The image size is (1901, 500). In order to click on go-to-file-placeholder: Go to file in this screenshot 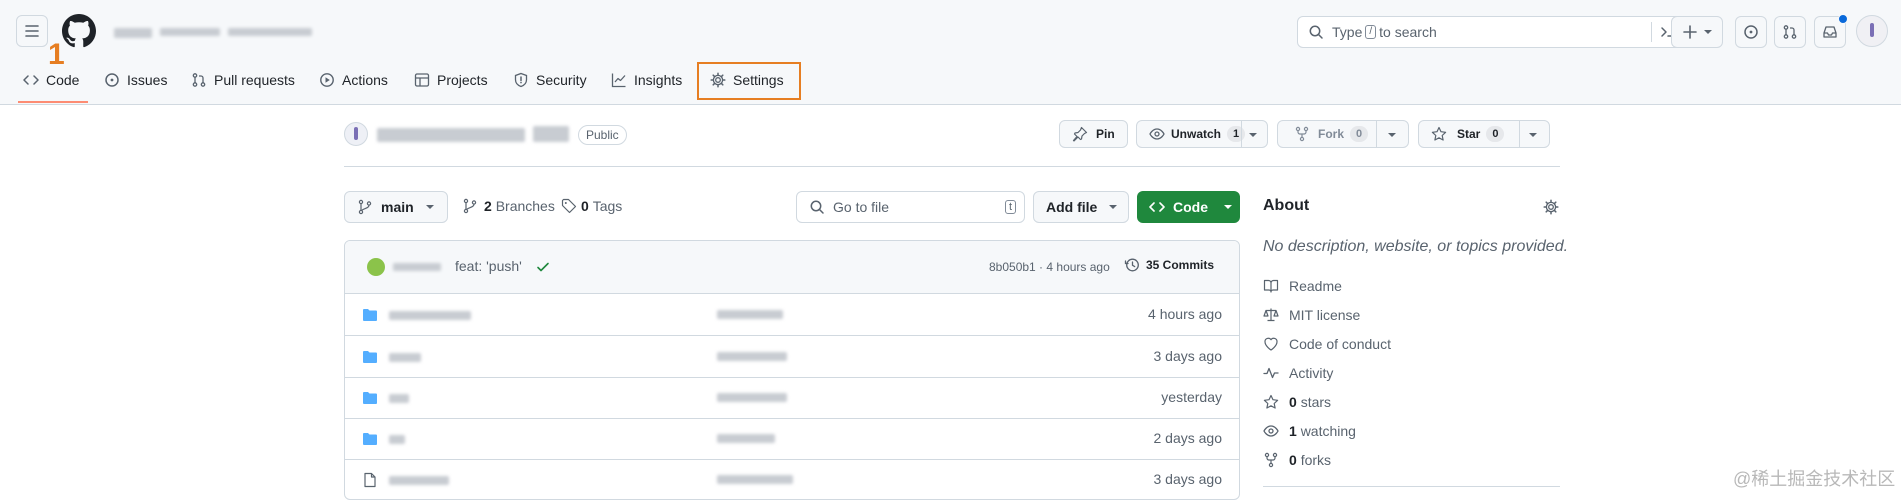, I will do `click(861, 207)`.